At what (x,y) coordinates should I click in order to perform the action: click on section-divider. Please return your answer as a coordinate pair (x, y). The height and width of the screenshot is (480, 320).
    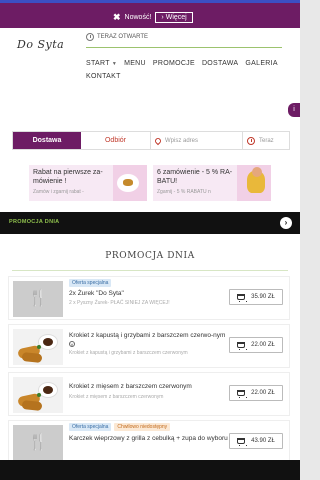
    Looking at the image, I should click on (150, 270).